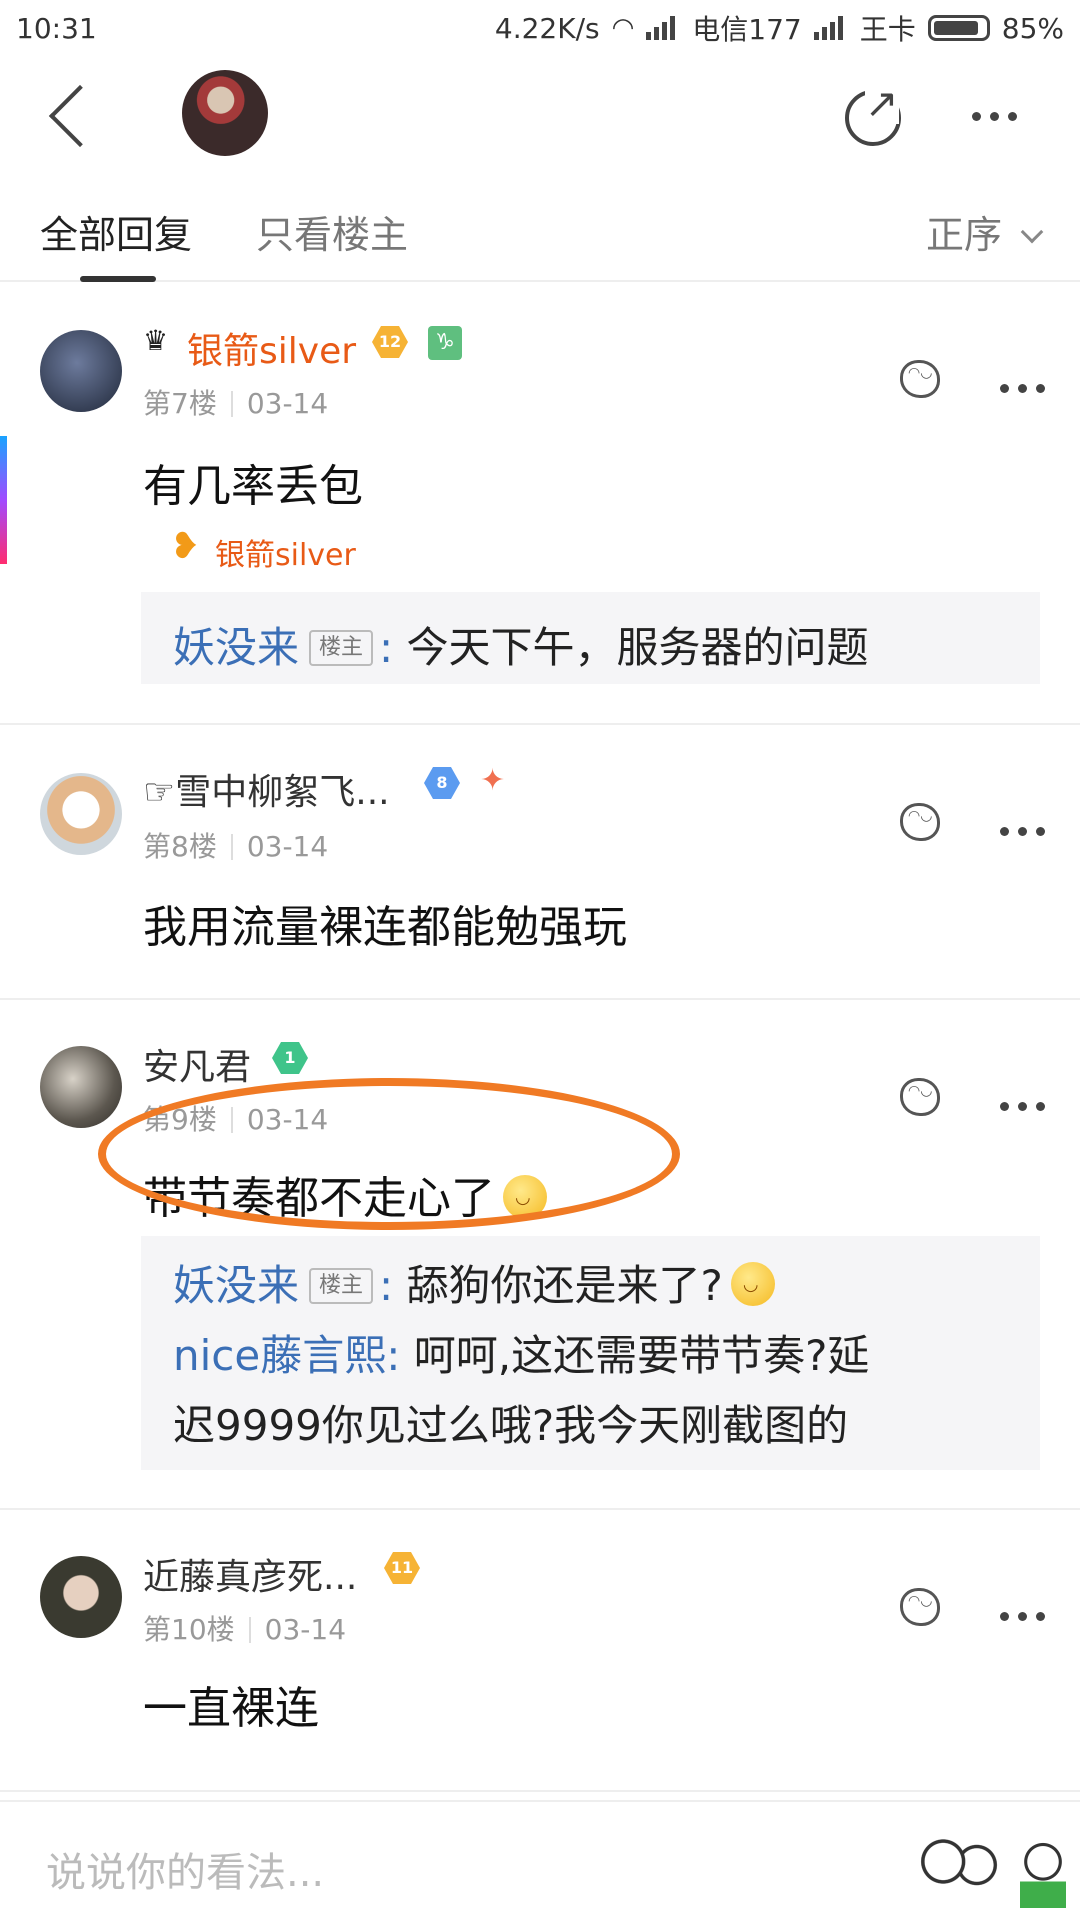  Describe the element at coordinates (279, 1355) in the screenshot. I see `reply-name: nice藤言熙` at that location.